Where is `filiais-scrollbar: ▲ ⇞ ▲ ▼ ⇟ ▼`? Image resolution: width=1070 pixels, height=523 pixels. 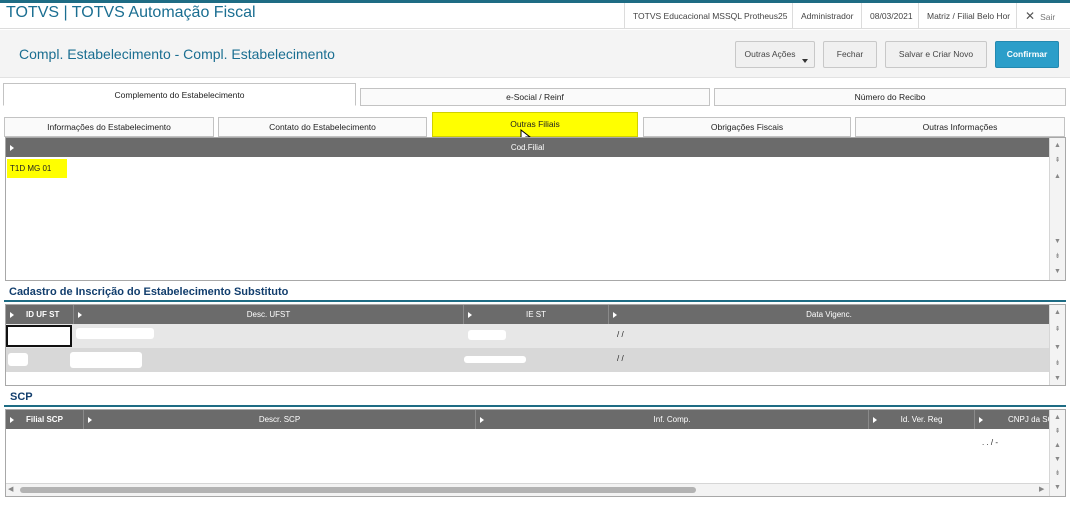
filiais-scrollbar: ▲ ⇞ ▲ ▼ ⇟ ▼ is located at coordinates (1057, 209).